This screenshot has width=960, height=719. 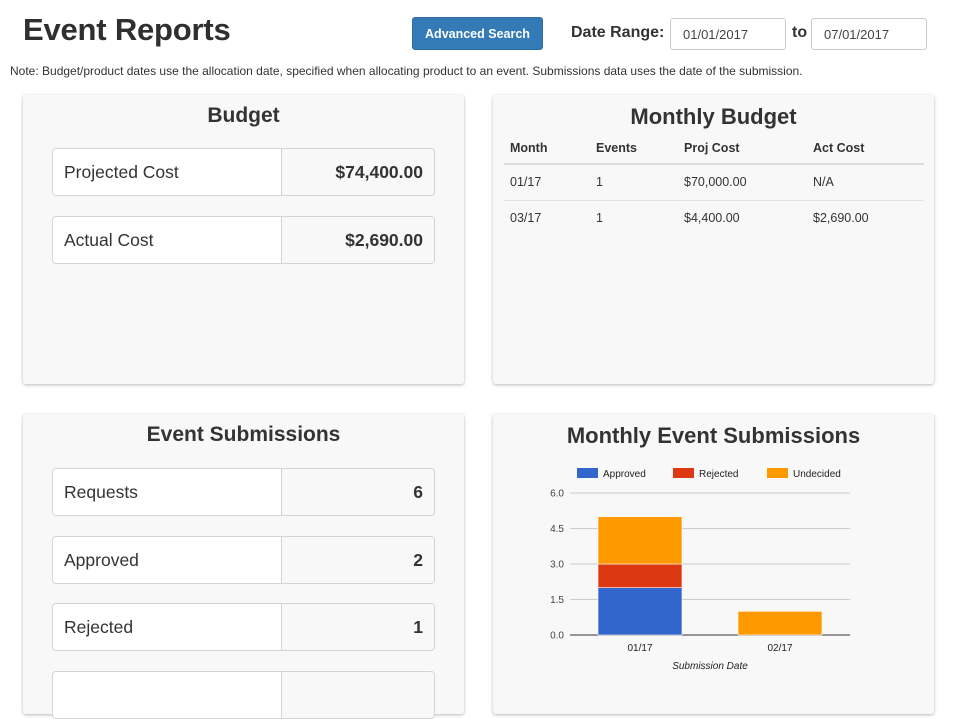 I want to click on legend-label-undecided: Undecided, so click(x=817, y=474).